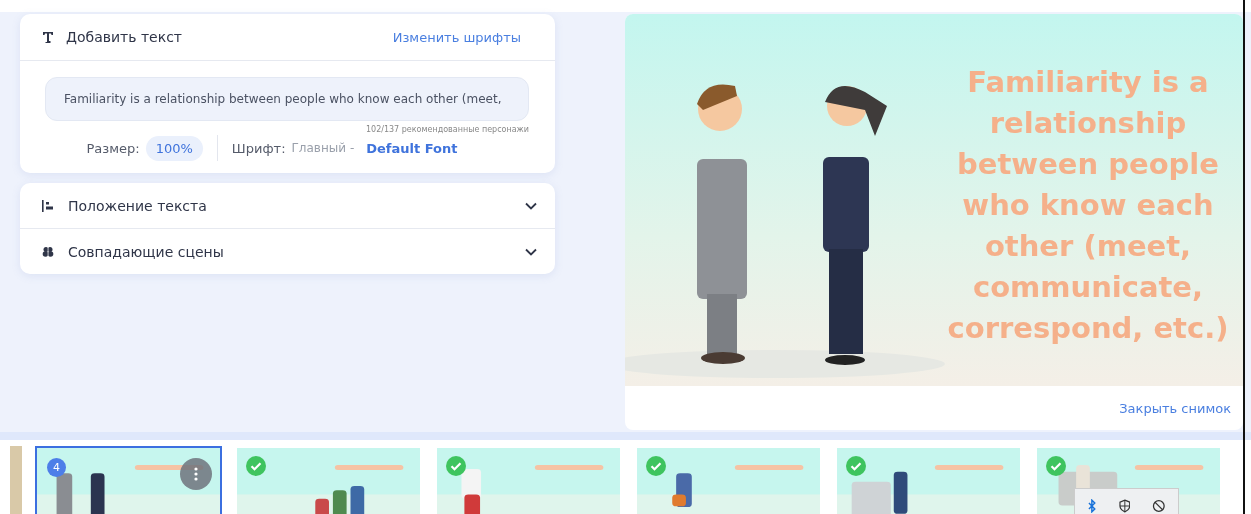 The image size is (1251, 514). What do you see at coordinates (289, 251) in the screenshot?
I see `section-title: Совпадающие сцены` at bounding box center [289, 251].